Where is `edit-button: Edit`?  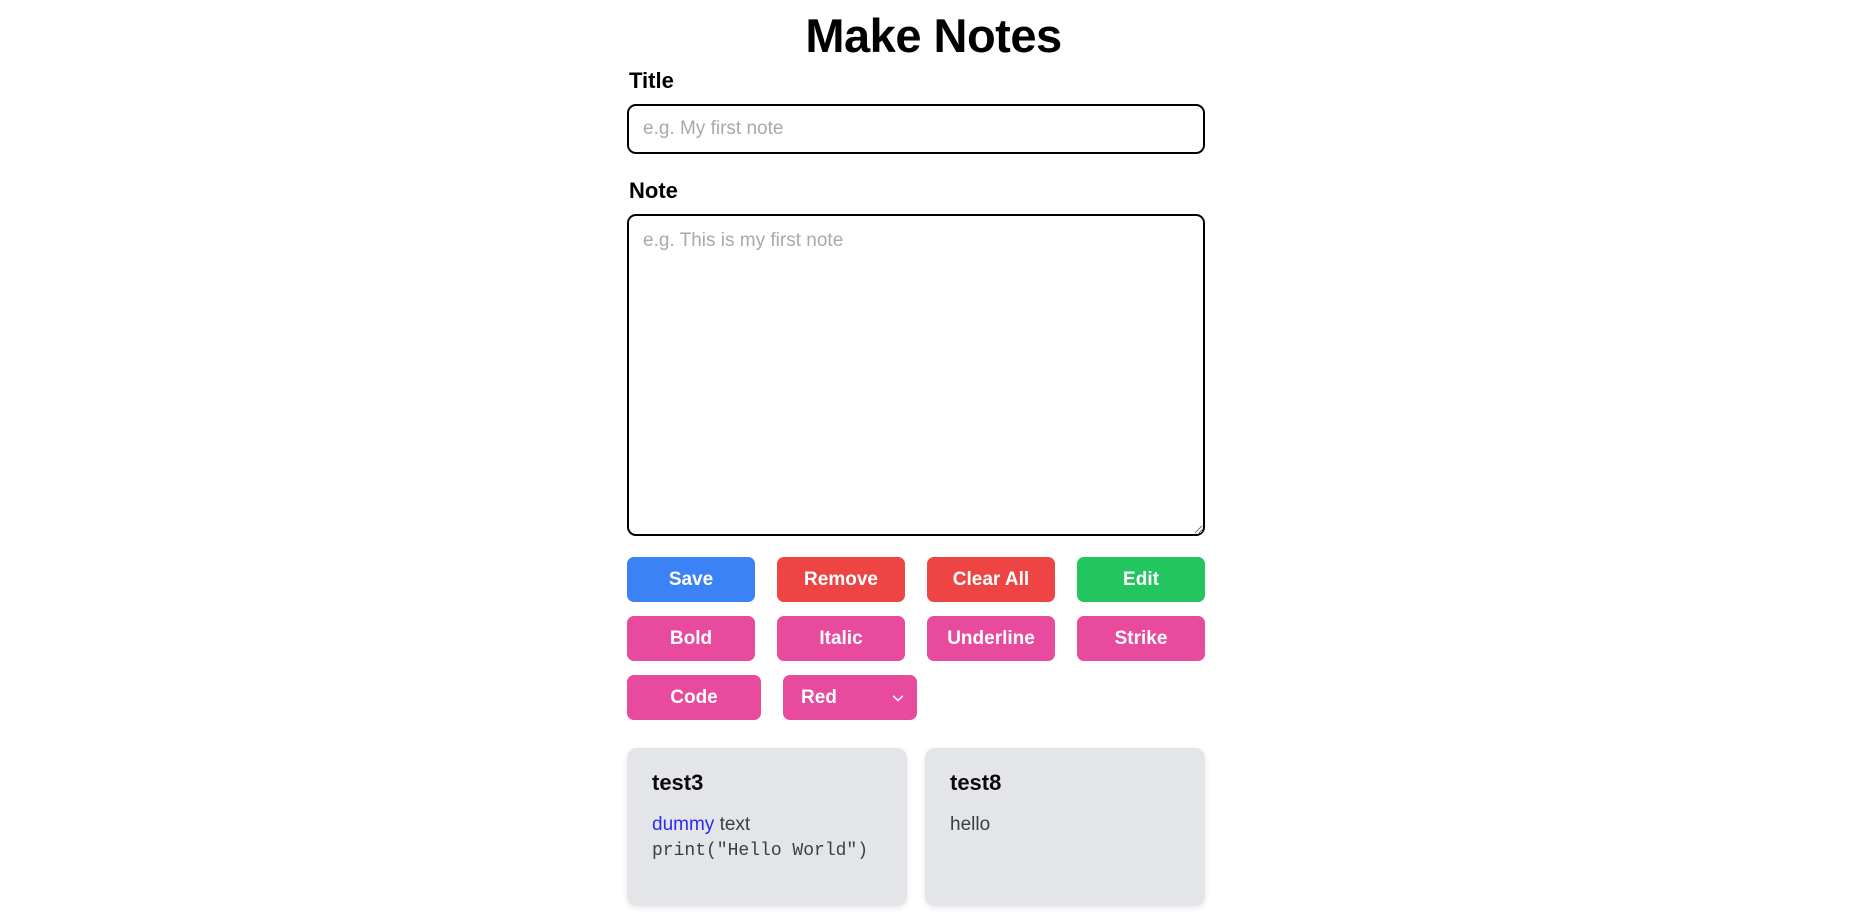 edit-button: Edit is located at coordinates (1141, 579).